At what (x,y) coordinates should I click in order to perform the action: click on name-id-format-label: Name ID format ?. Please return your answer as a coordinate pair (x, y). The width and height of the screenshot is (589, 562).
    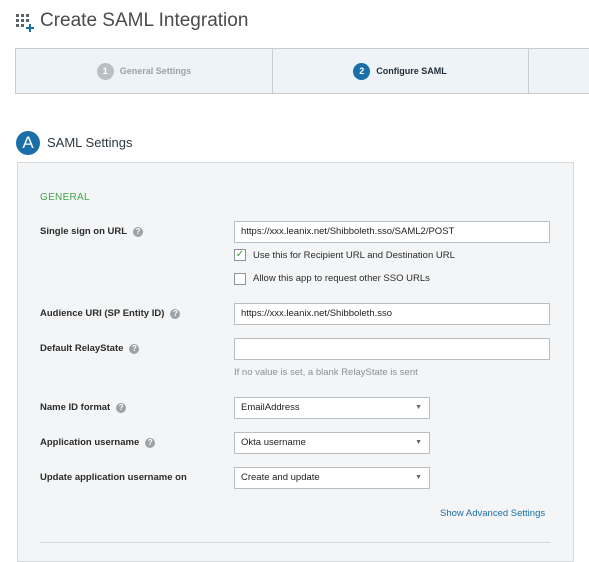
    Looking at the image, I should click on (83, 407).